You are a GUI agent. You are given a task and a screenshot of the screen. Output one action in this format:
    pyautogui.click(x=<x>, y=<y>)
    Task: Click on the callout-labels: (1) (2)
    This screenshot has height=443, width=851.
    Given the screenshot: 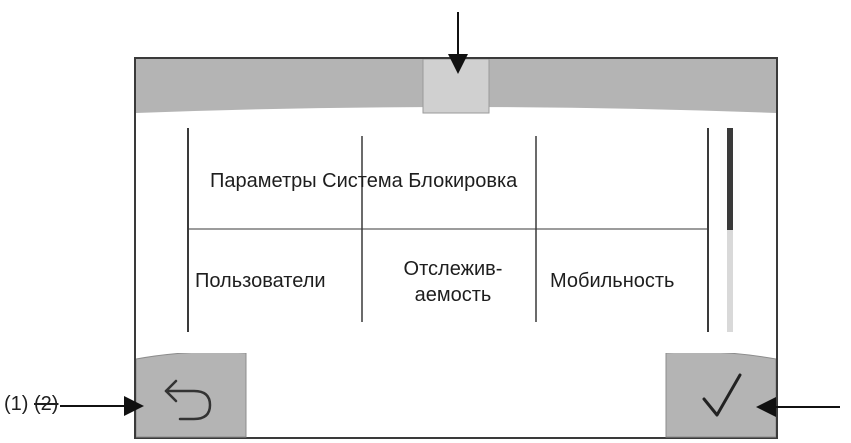 What is the action you would take?
    pyautogui.click(x=31, y=404)
    